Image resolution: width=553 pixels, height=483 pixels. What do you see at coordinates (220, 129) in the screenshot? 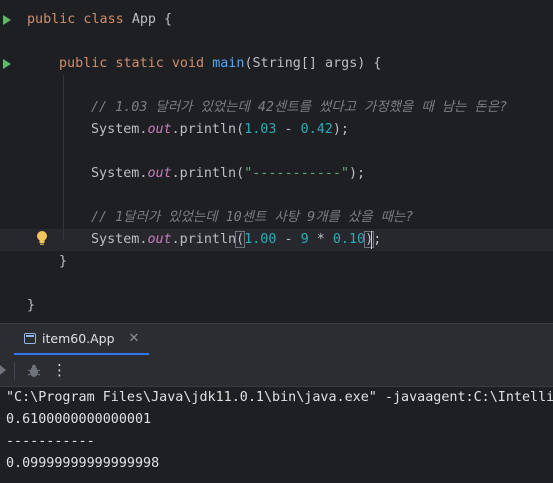
I see `code-line-println-1: System.out.println(1.03 - 0.42);` at bounding box center [220, 129].